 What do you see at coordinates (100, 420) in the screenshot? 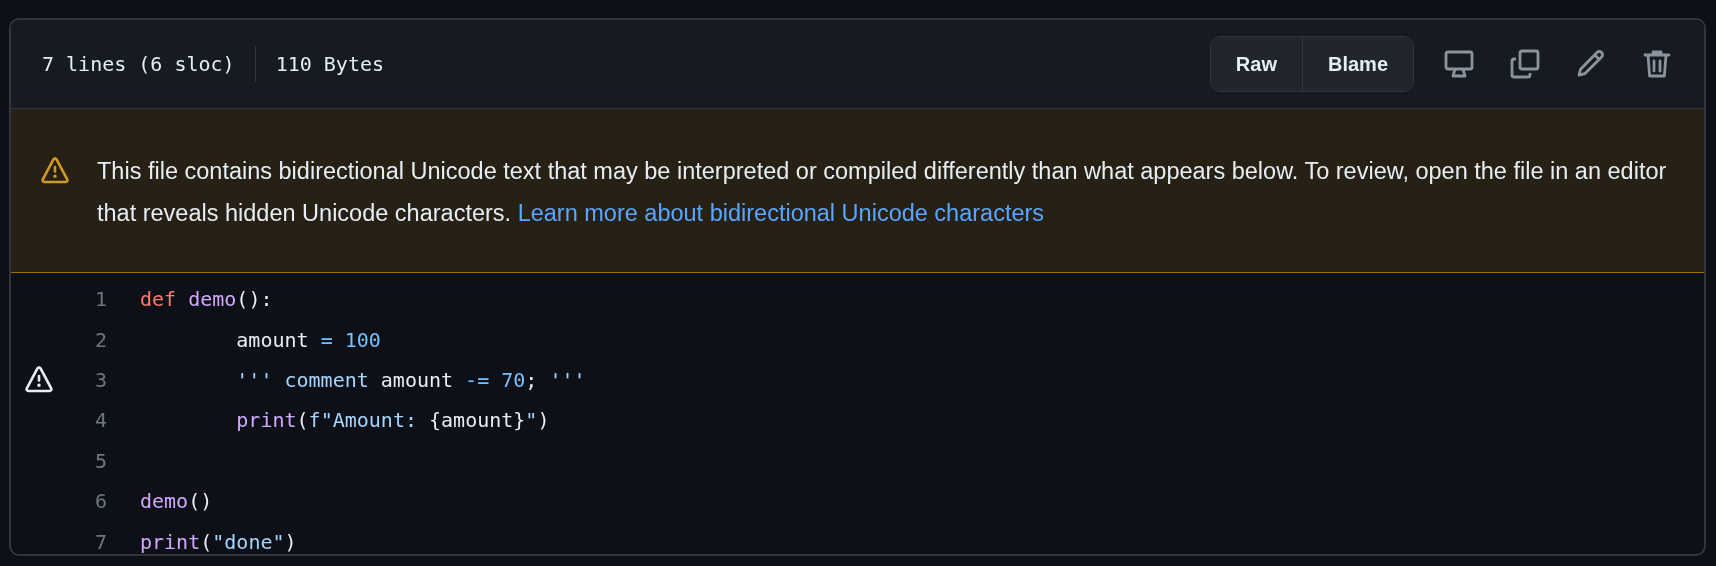
I see `line-number: 4` at bounding box center [100, 420].